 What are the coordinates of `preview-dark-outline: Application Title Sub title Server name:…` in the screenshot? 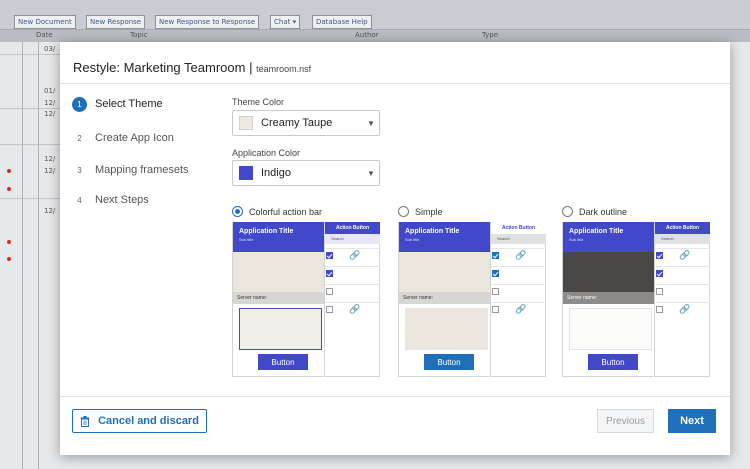 It's located at (636, 299).